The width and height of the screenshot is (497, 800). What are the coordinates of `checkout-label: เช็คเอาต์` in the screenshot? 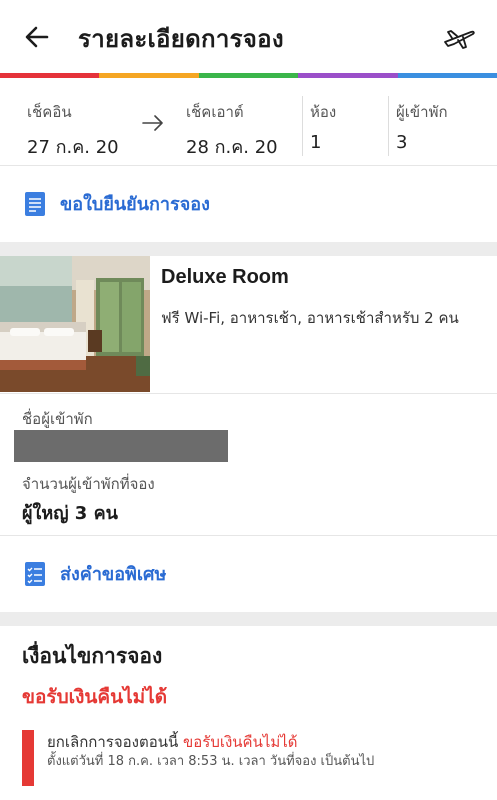 It's located at (215, 112).